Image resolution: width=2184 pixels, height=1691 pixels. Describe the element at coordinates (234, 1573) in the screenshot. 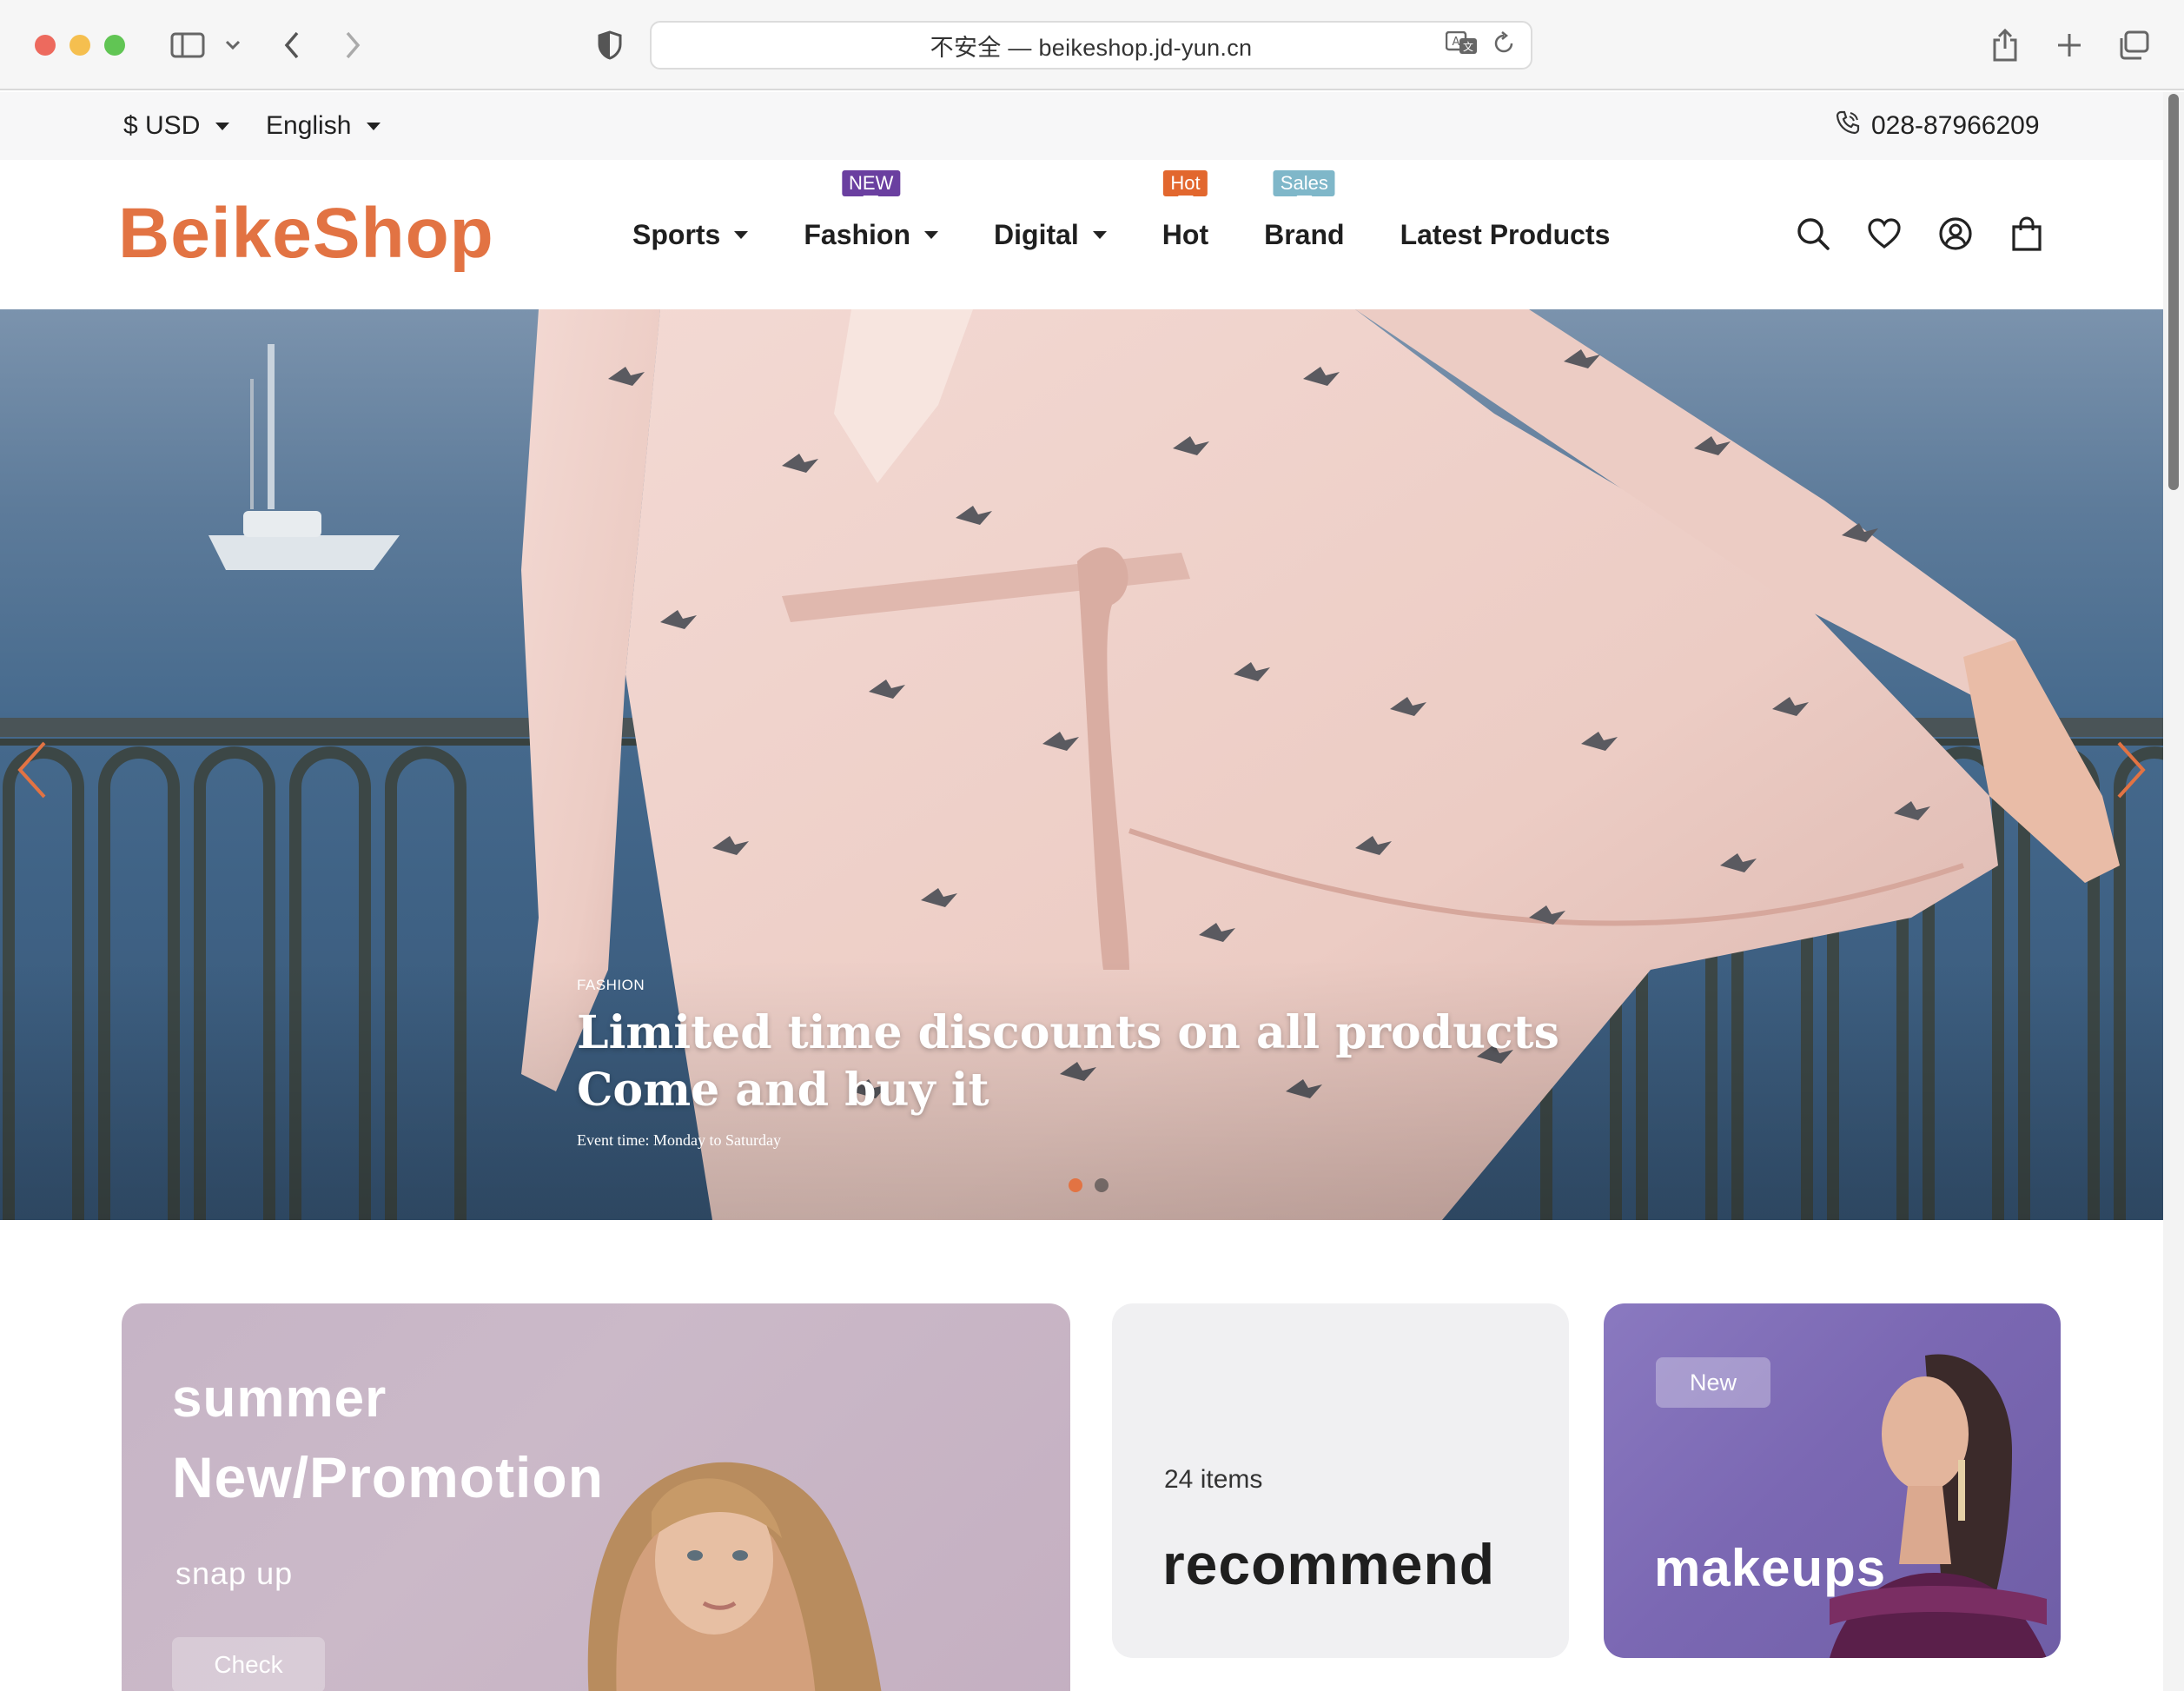

I see `summer-tagline: snap up` at that location.